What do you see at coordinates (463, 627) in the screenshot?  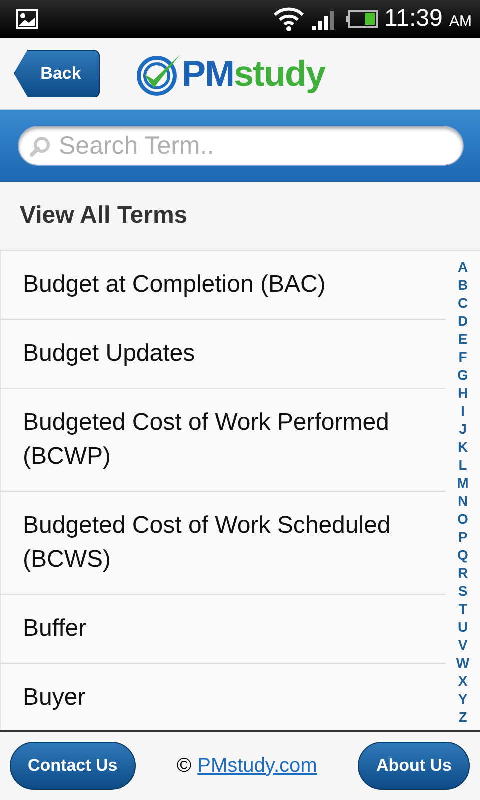 I see `index-letter: U` at bounding box center [463, 627].